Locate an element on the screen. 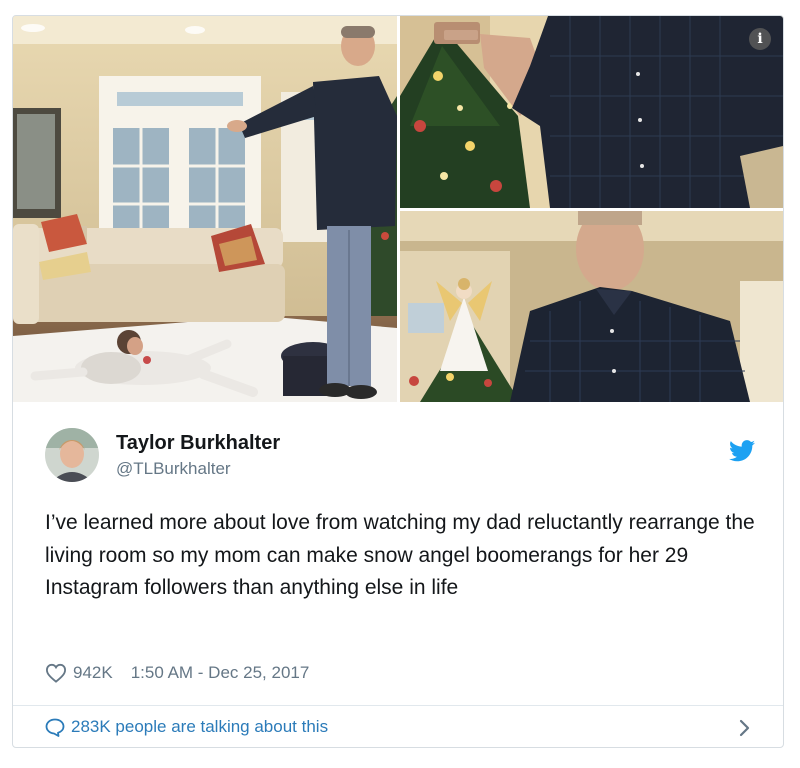 This screenshot has width=800, height=768. photo-dad-with-angel is located at coordinates (591, 306).